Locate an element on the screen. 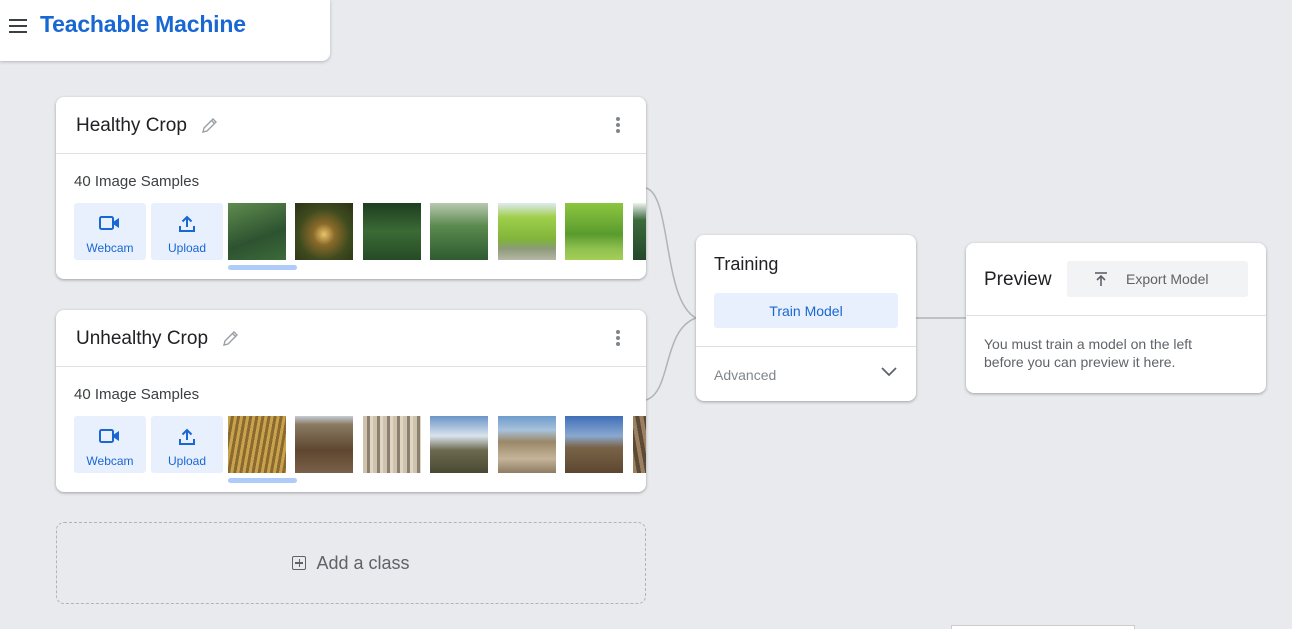  app-header: Teachable Machine is located at coordinates (165, 30).